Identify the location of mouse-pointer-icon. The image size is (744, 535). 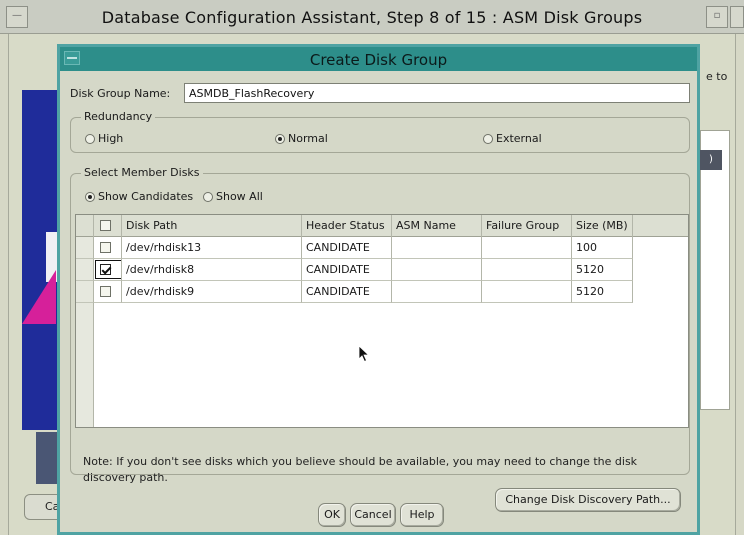
(364, 354).